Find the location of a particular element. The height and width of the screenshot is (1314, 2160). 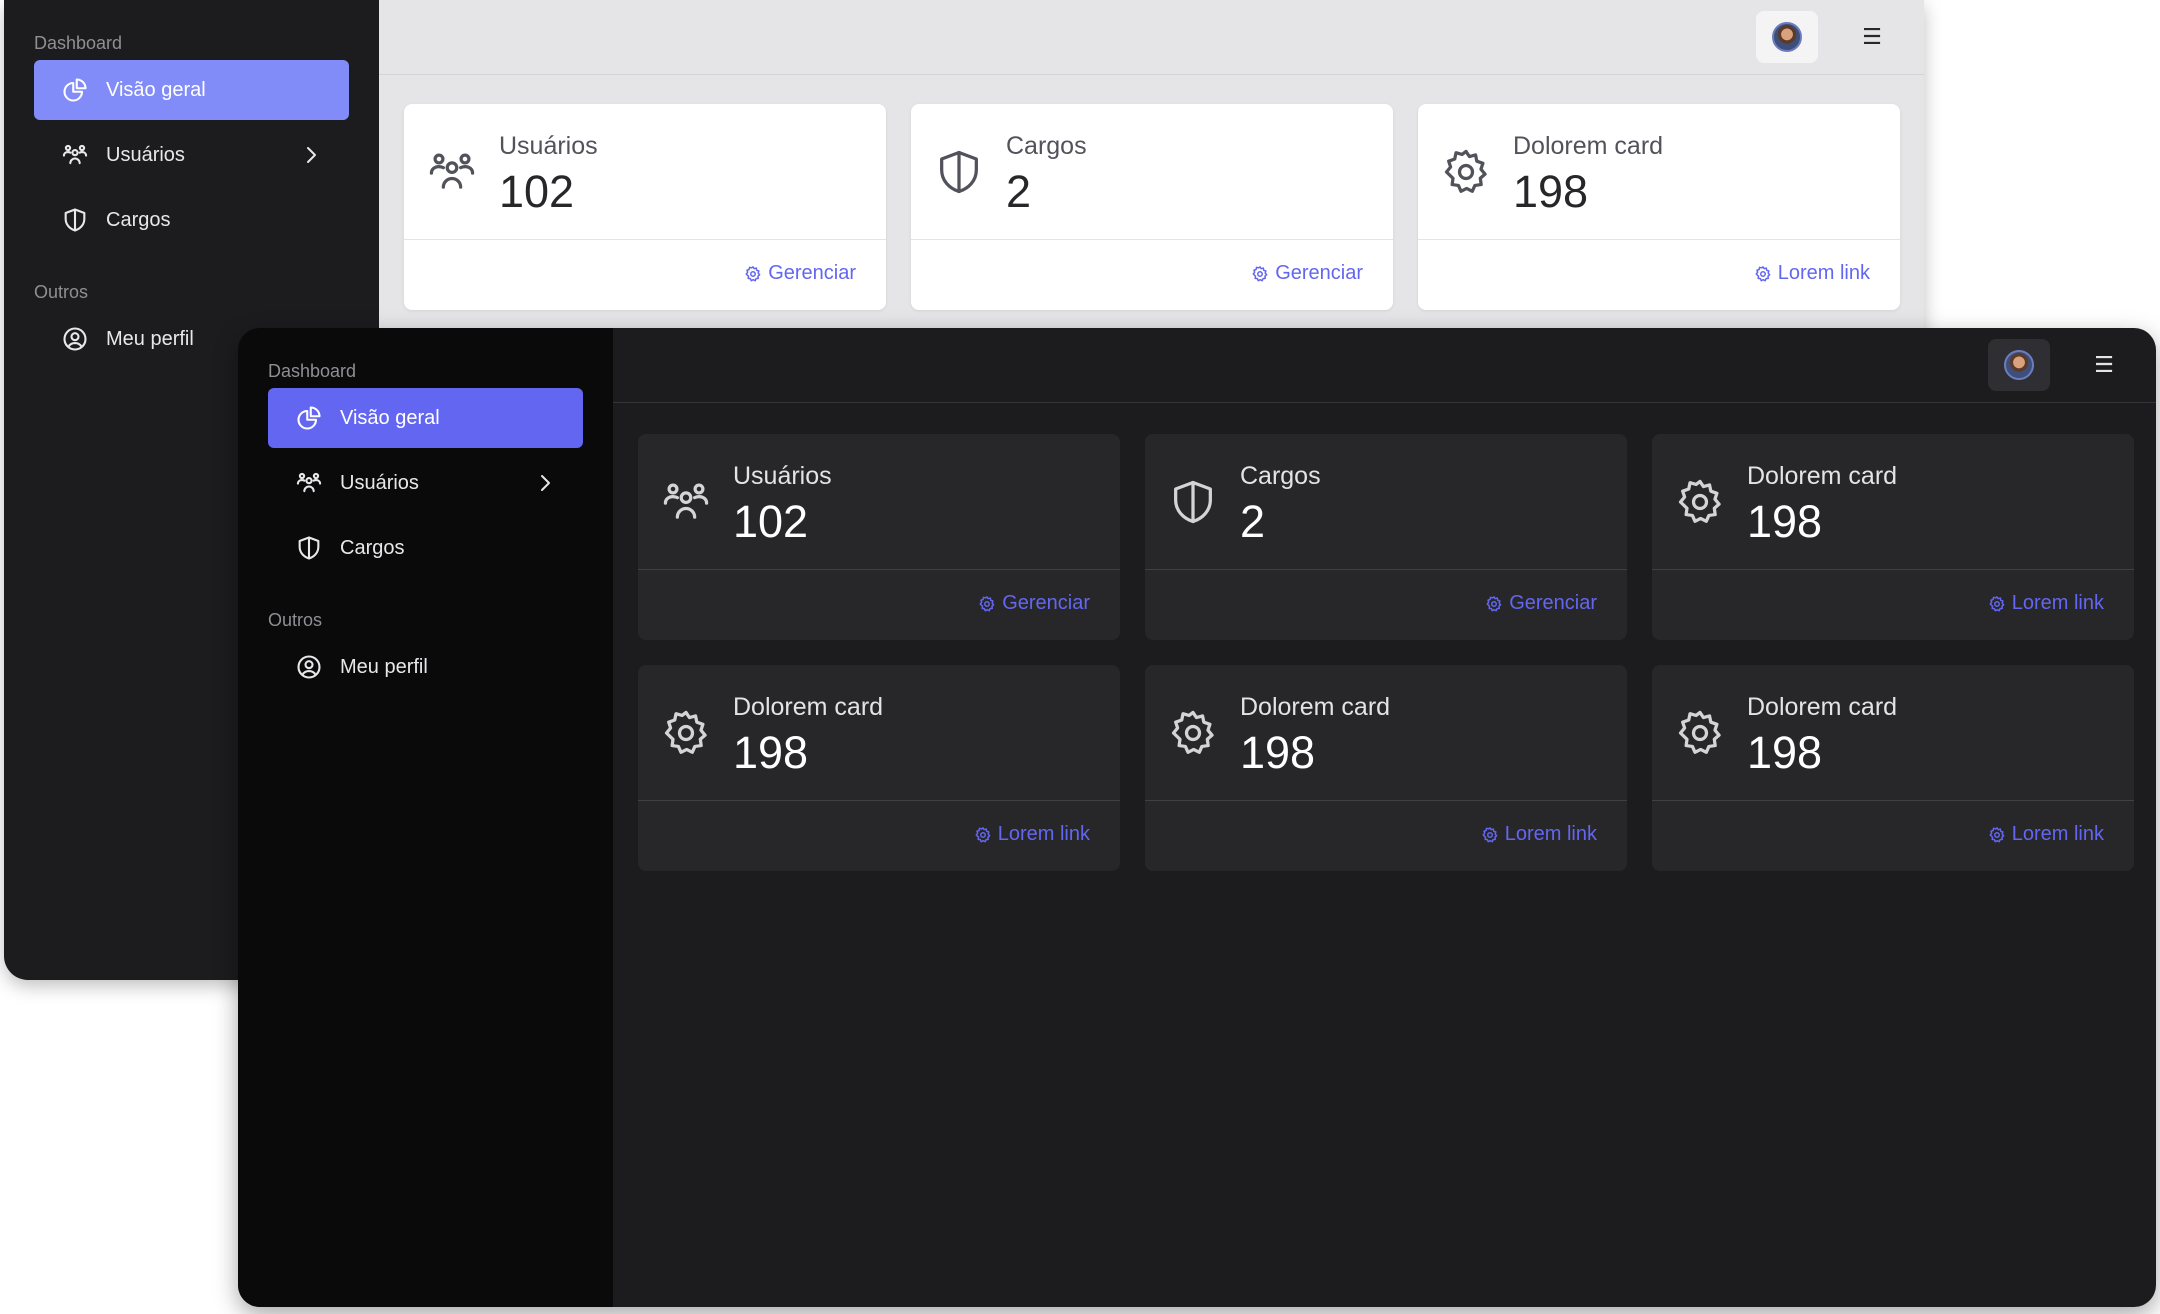

sidebar-item-meu-perfil: Meu perfil is located at coordinates (425, 667).